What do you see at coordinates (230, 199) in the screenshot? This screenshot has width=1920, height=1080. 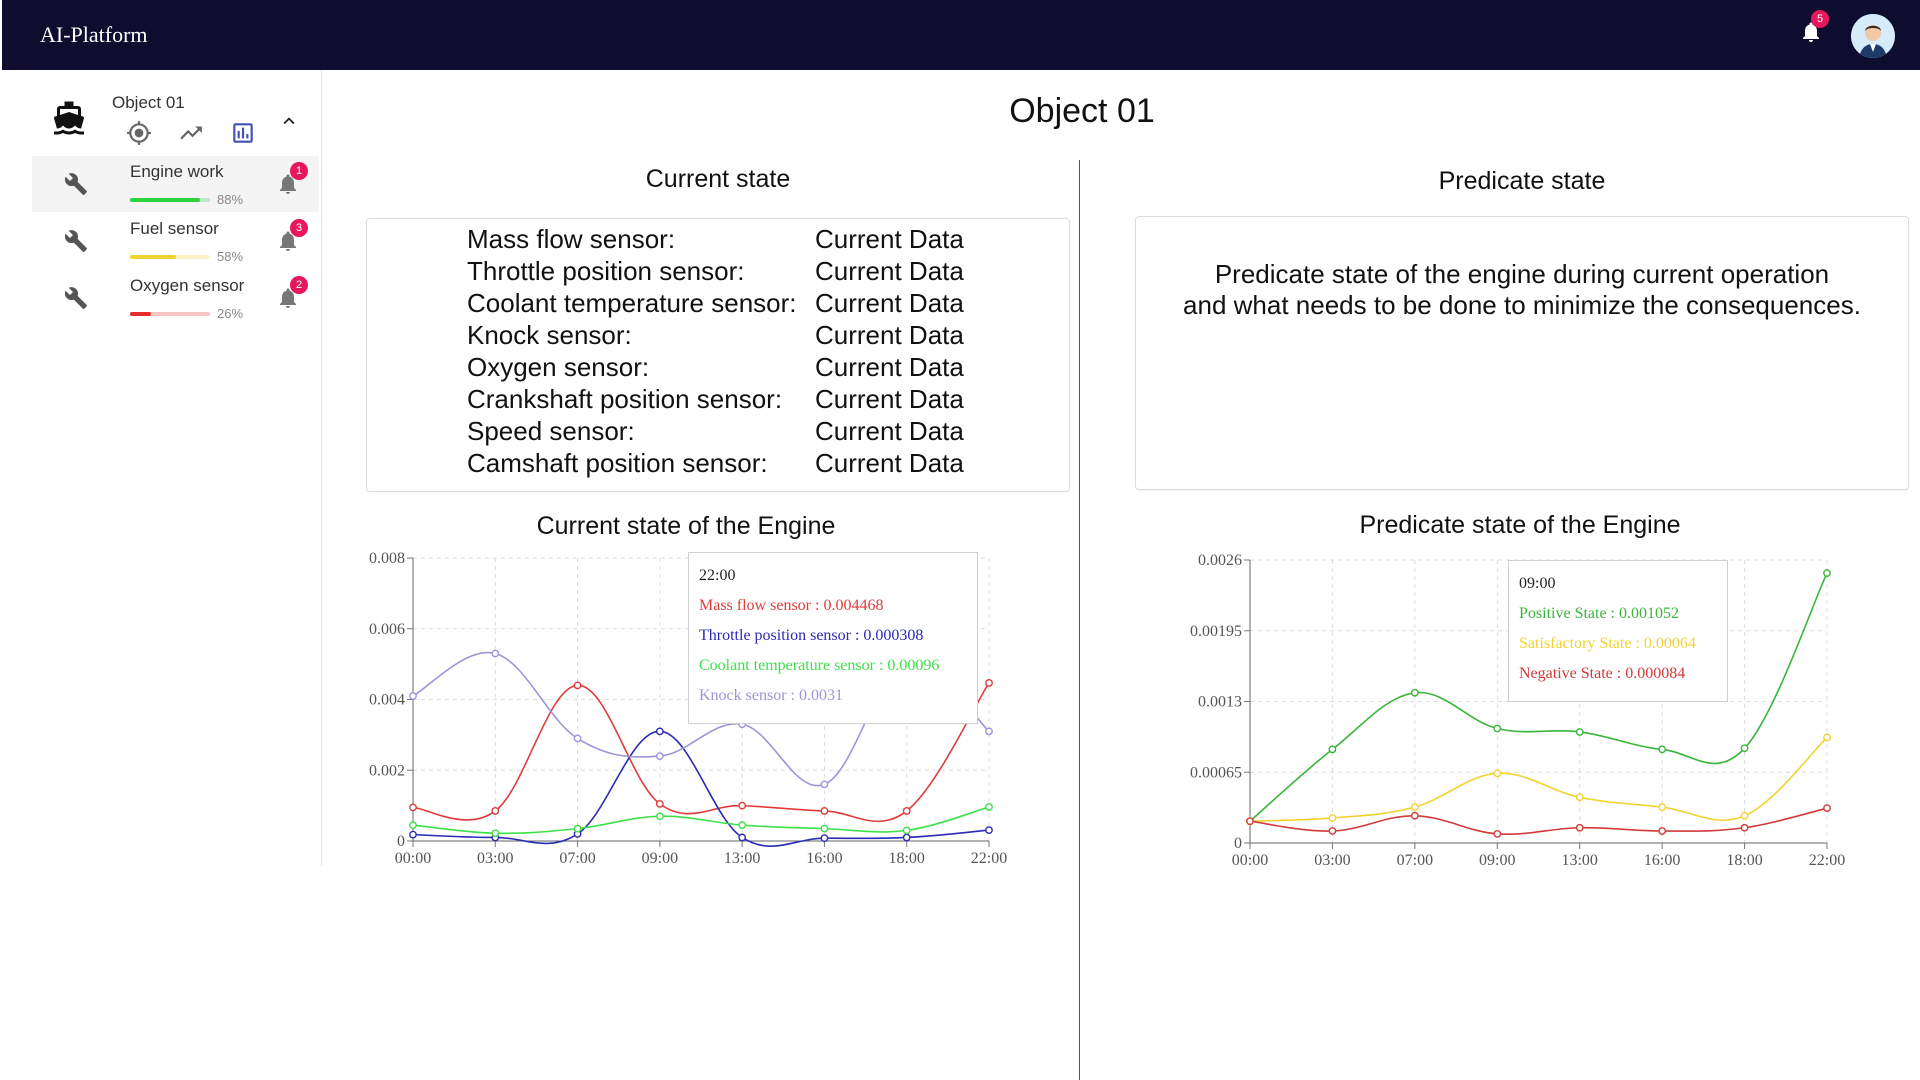 I see `sensor-percent: 88%` at bounding box center [230, 199].